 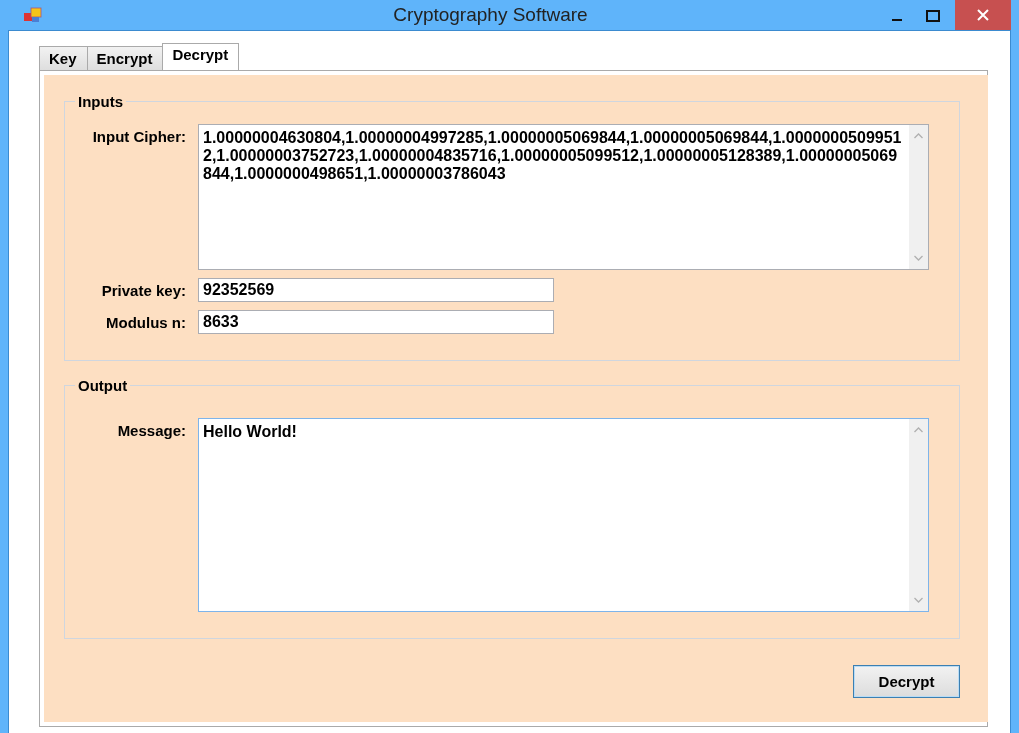 I want to click on group-title: Inputs, so click(x=100, y=101).